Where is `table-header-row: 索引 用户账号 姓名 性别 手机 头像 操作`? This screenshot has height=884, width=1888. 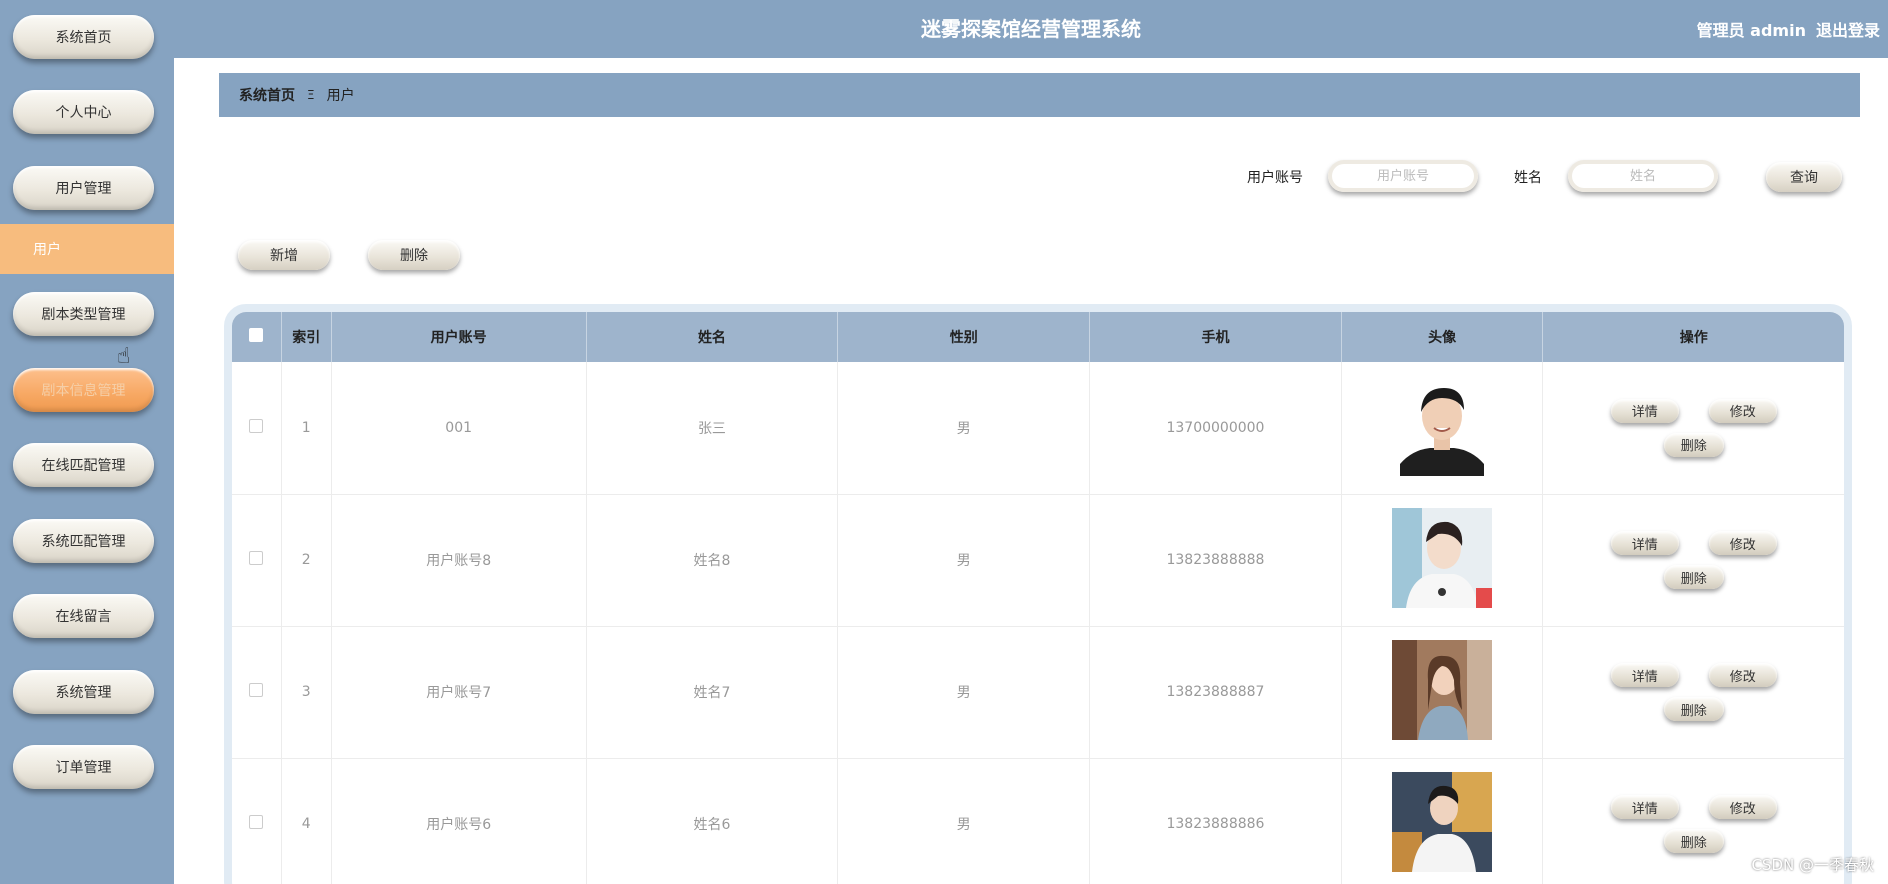
table-header-row: 索引 用户账号 姓名 性别 手机 头像 操作 is located at coordinates (1038, 337).